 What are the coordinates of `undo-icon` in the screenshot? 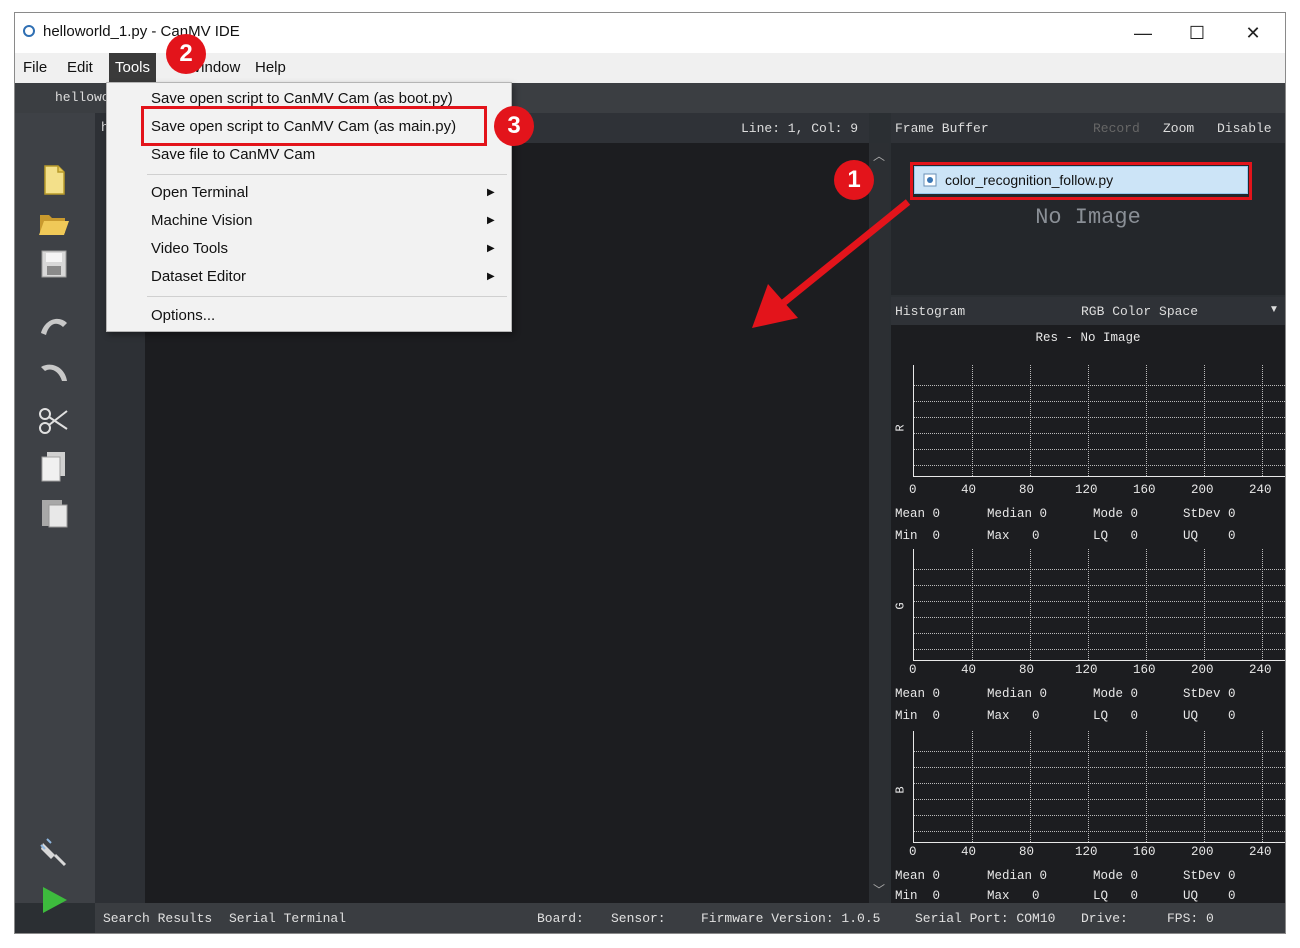 It's located at (54, 326).